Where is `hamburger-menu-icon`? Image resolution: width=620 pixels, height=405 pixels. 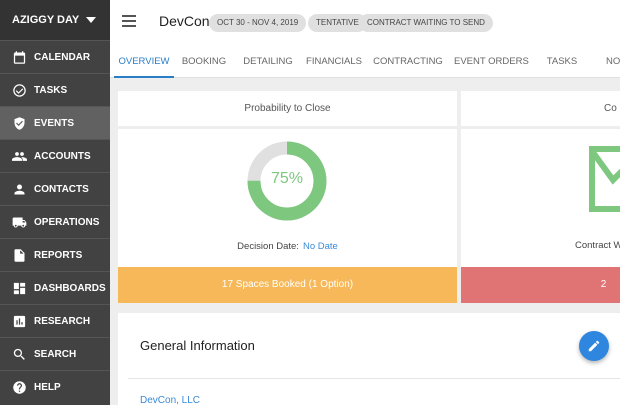 hamburger-menu-icon is located at coordinates (129, 21).